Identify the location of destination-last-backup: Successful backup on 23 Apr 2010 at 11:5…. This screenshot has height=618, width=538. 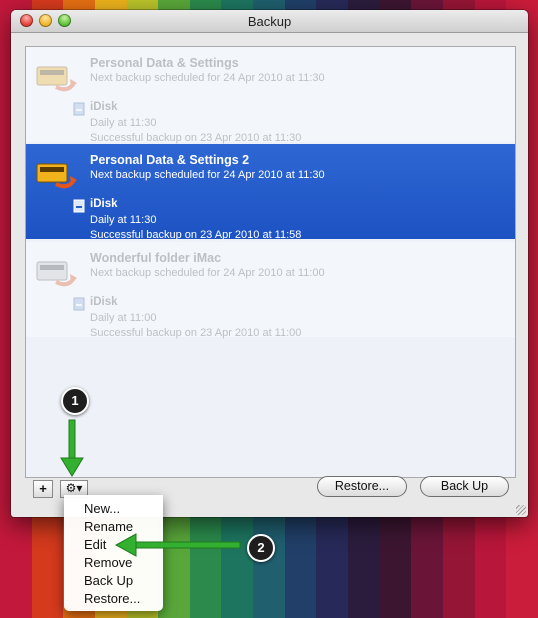
(196, 235).